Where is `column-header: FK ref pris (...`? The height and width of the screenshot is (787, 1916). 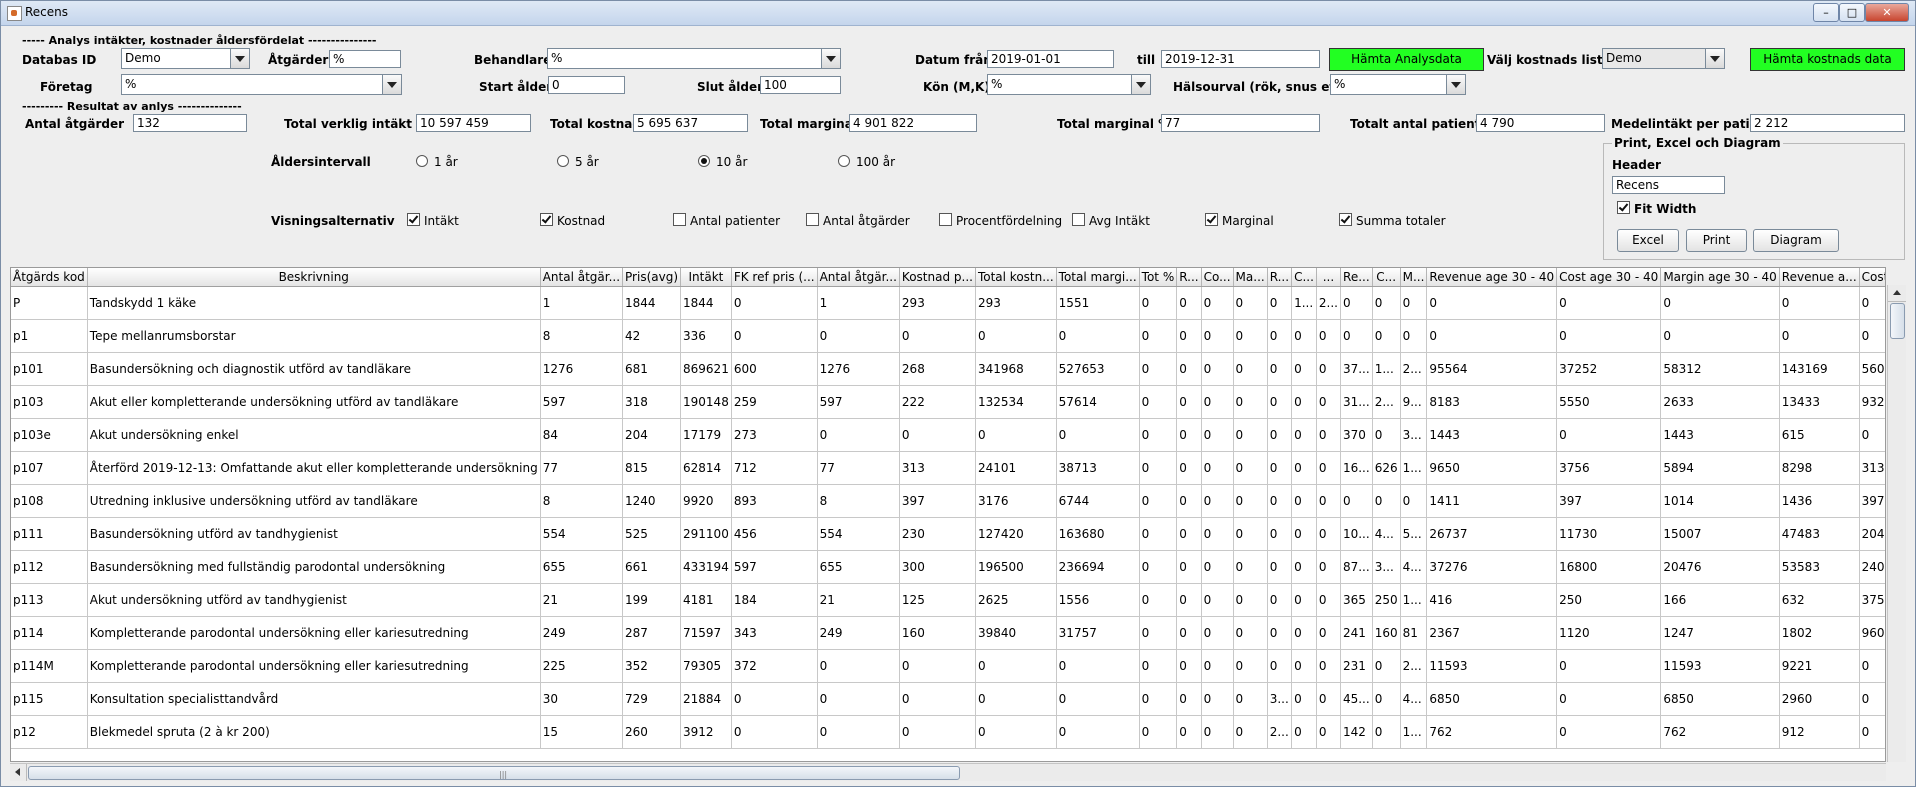 column-header: FK ref pris (... is located at coordinates (774, 277).